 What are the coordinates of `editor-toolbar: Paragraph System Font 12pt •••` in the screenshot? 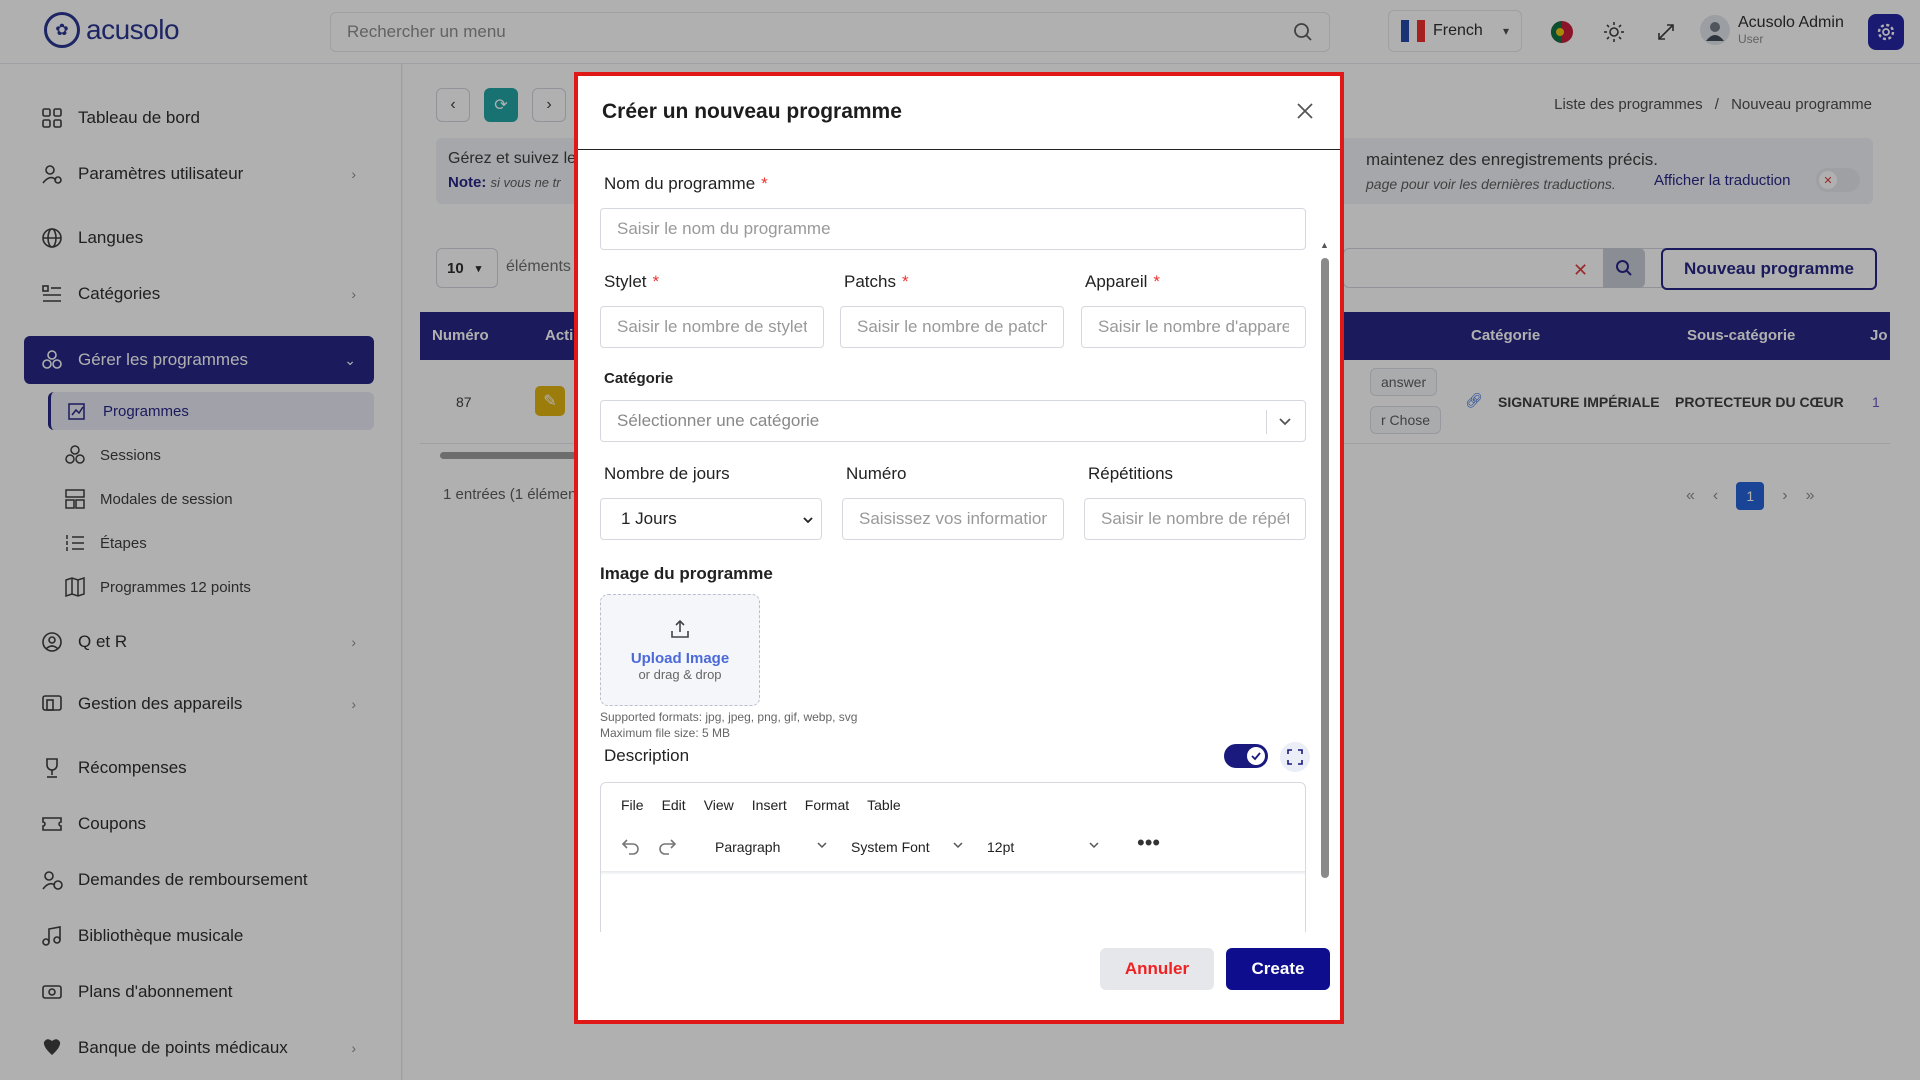 It's located at (957, 847).